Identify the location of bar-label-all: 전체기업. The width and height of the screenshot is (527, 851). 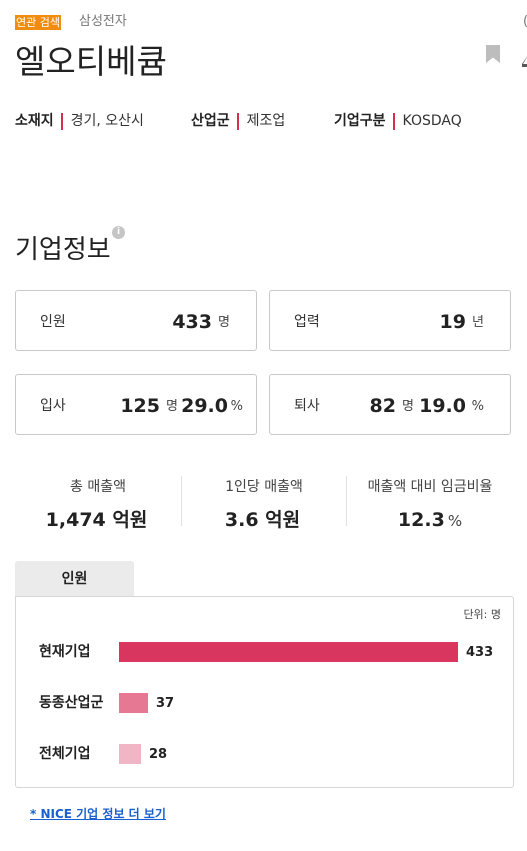
(65, 754).